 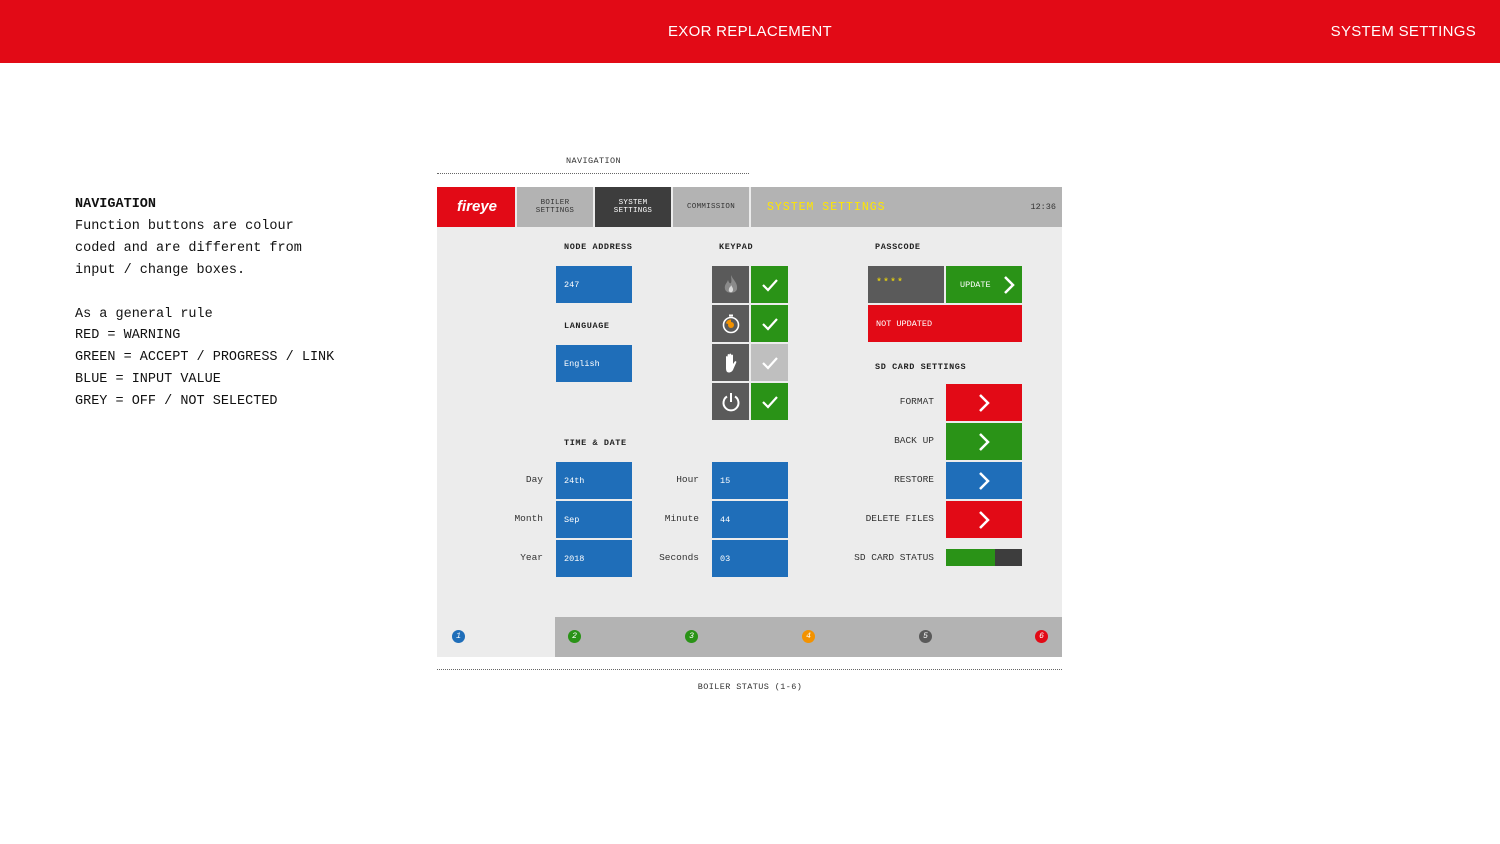 I want to click on notes-line: GREEN = ACCEPT / PROGRESS / LINK, so click(x=205, y=358).